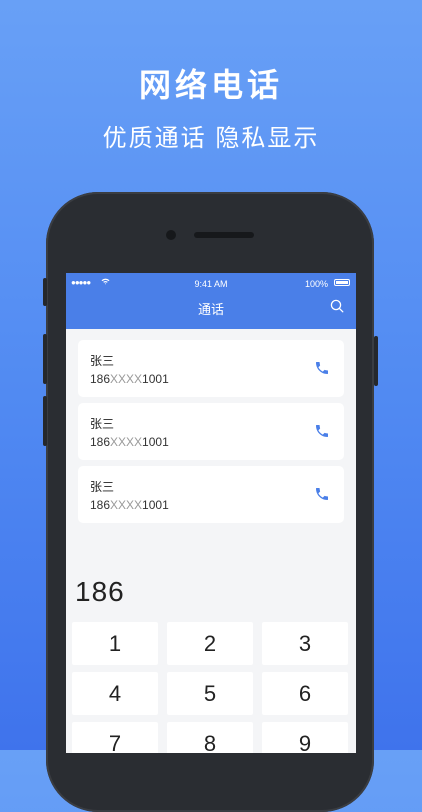 The image size is (422, 812). What do you see at coordinates (316, 284) in the screenshot?
I see `battery-percent: 100%` at bounding box center [316, 284].